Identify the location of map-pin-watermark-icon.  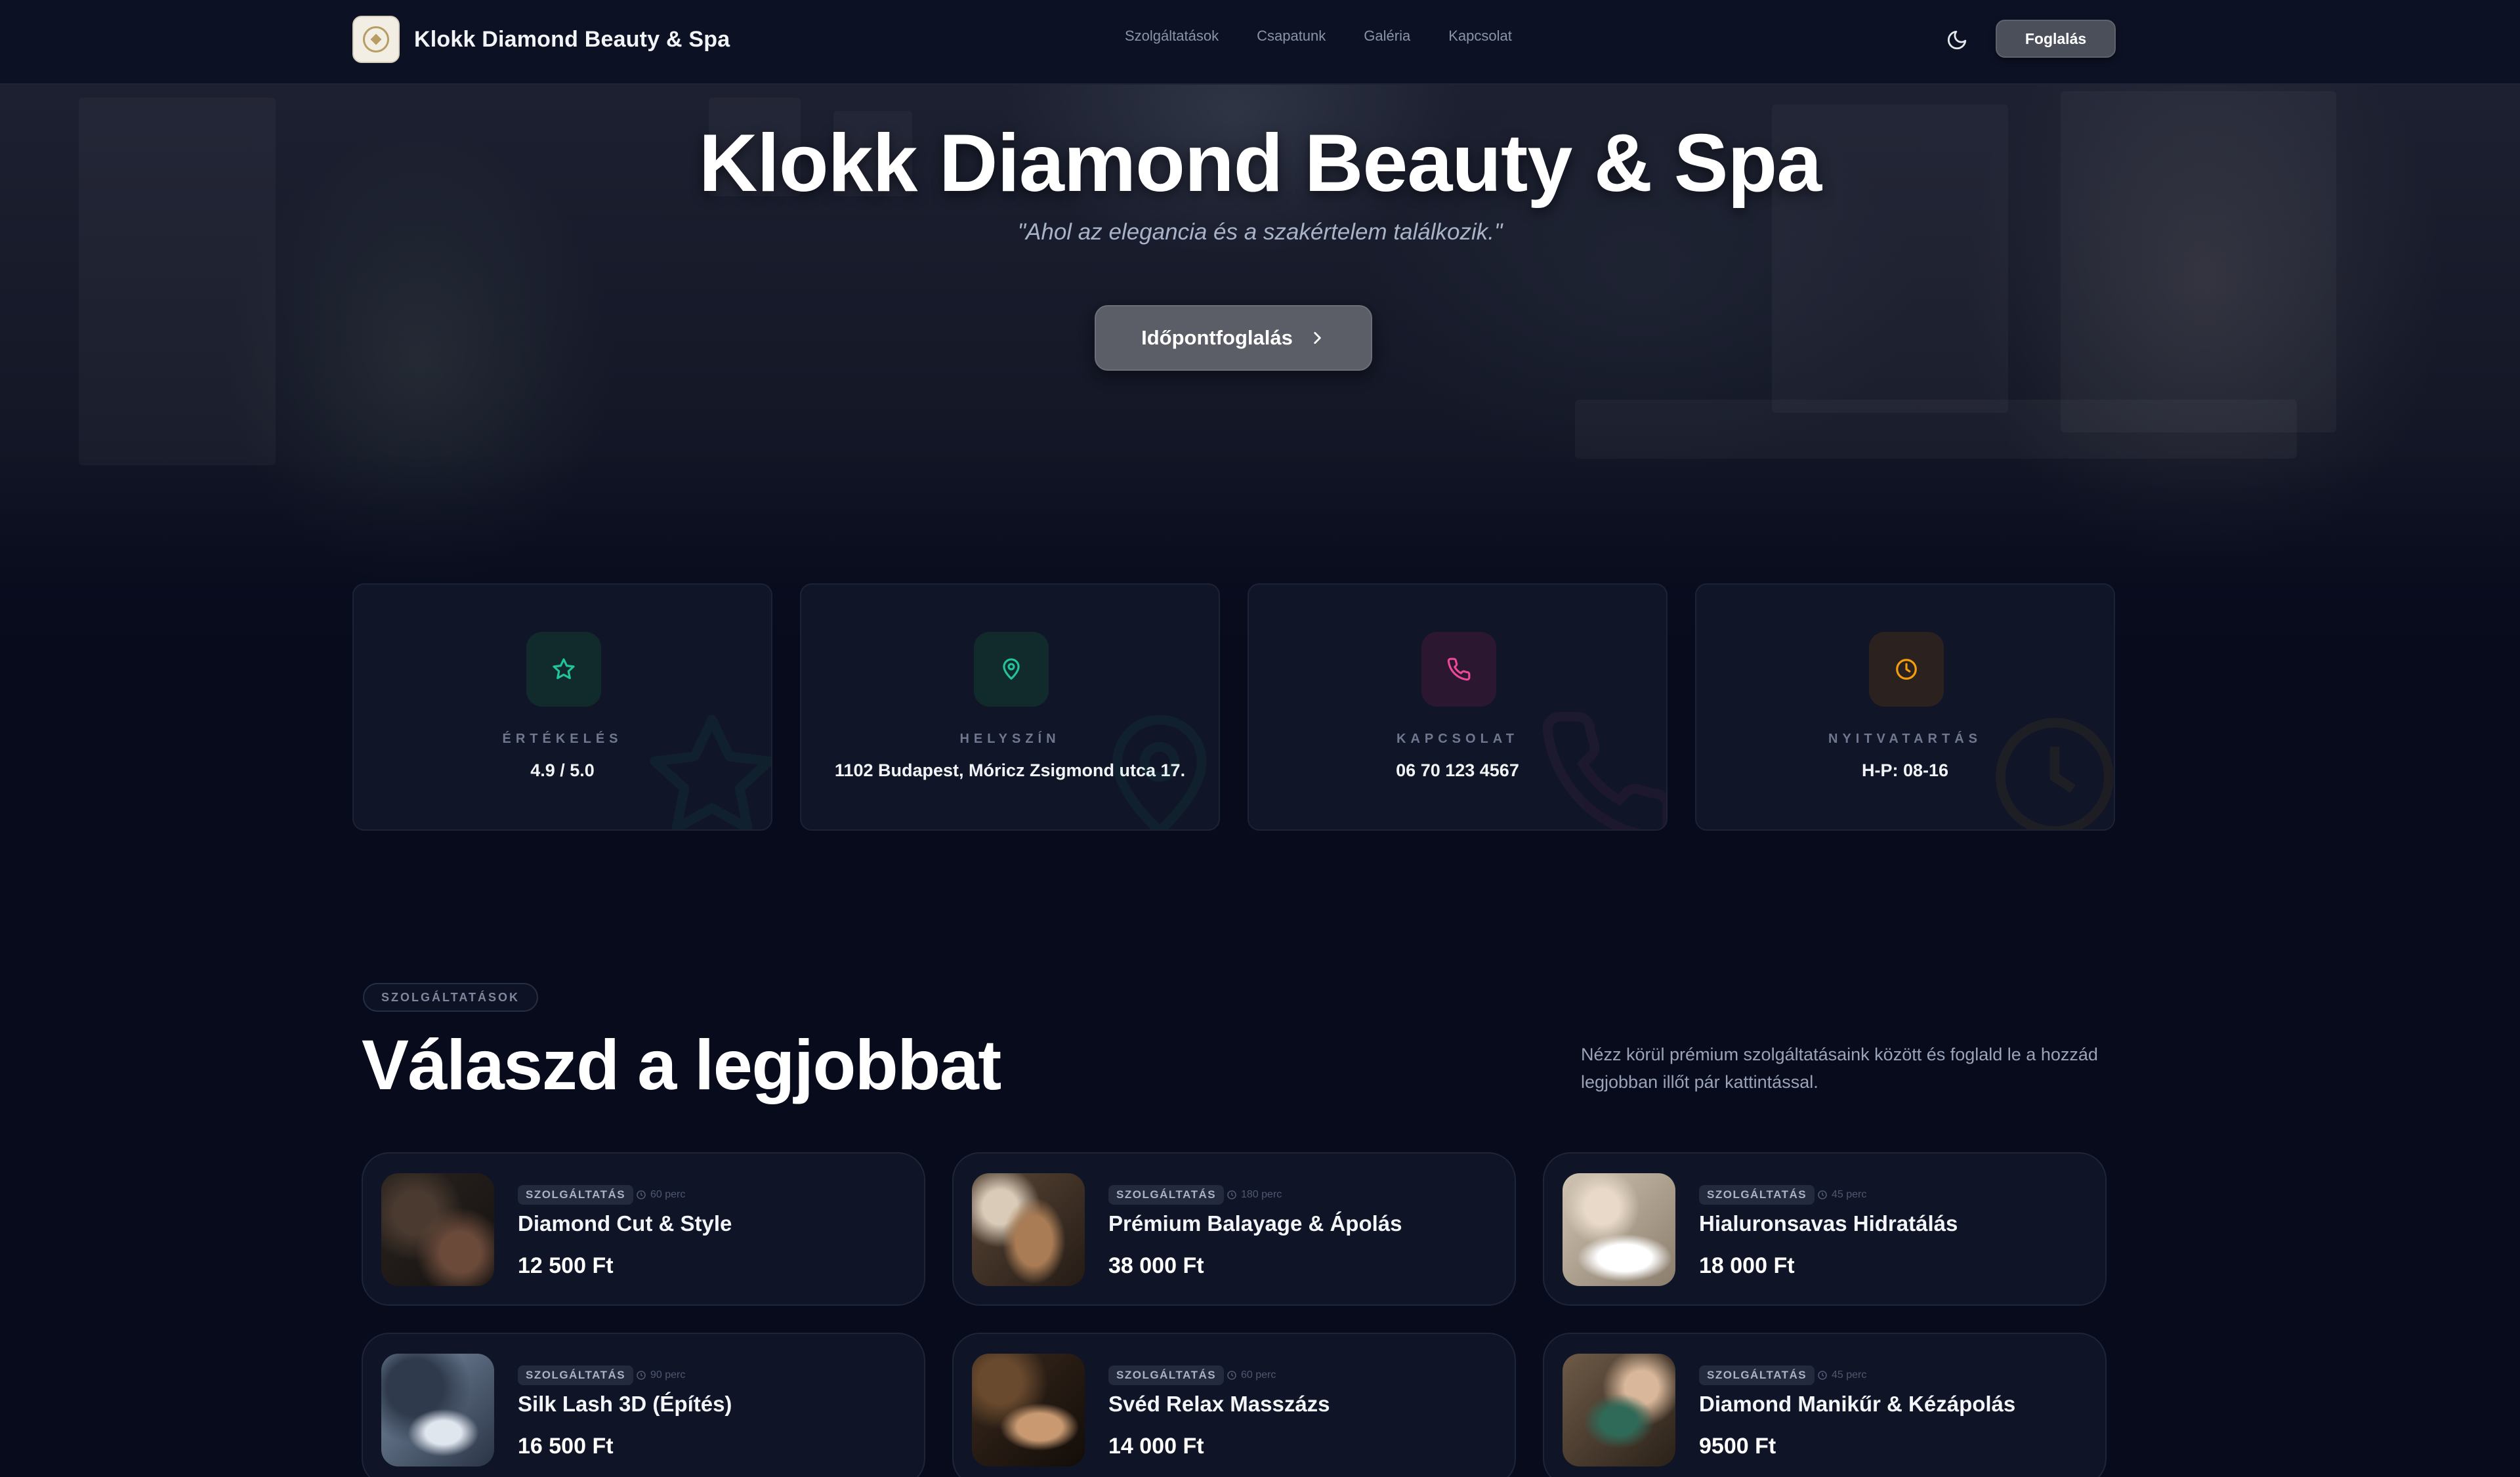
(1159, 772).